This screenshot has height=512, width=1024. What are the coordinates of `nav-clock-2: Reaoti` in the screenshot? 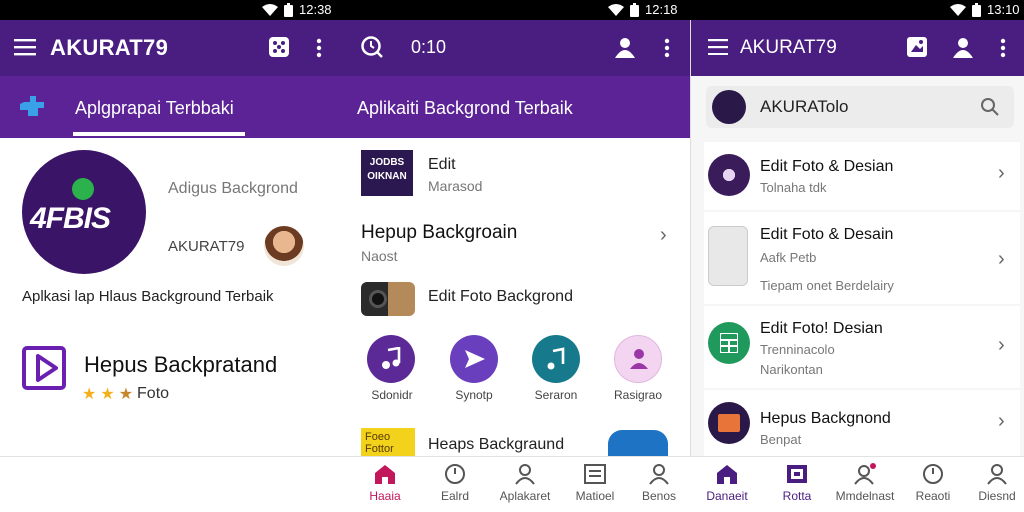 It's located at (933, 483).